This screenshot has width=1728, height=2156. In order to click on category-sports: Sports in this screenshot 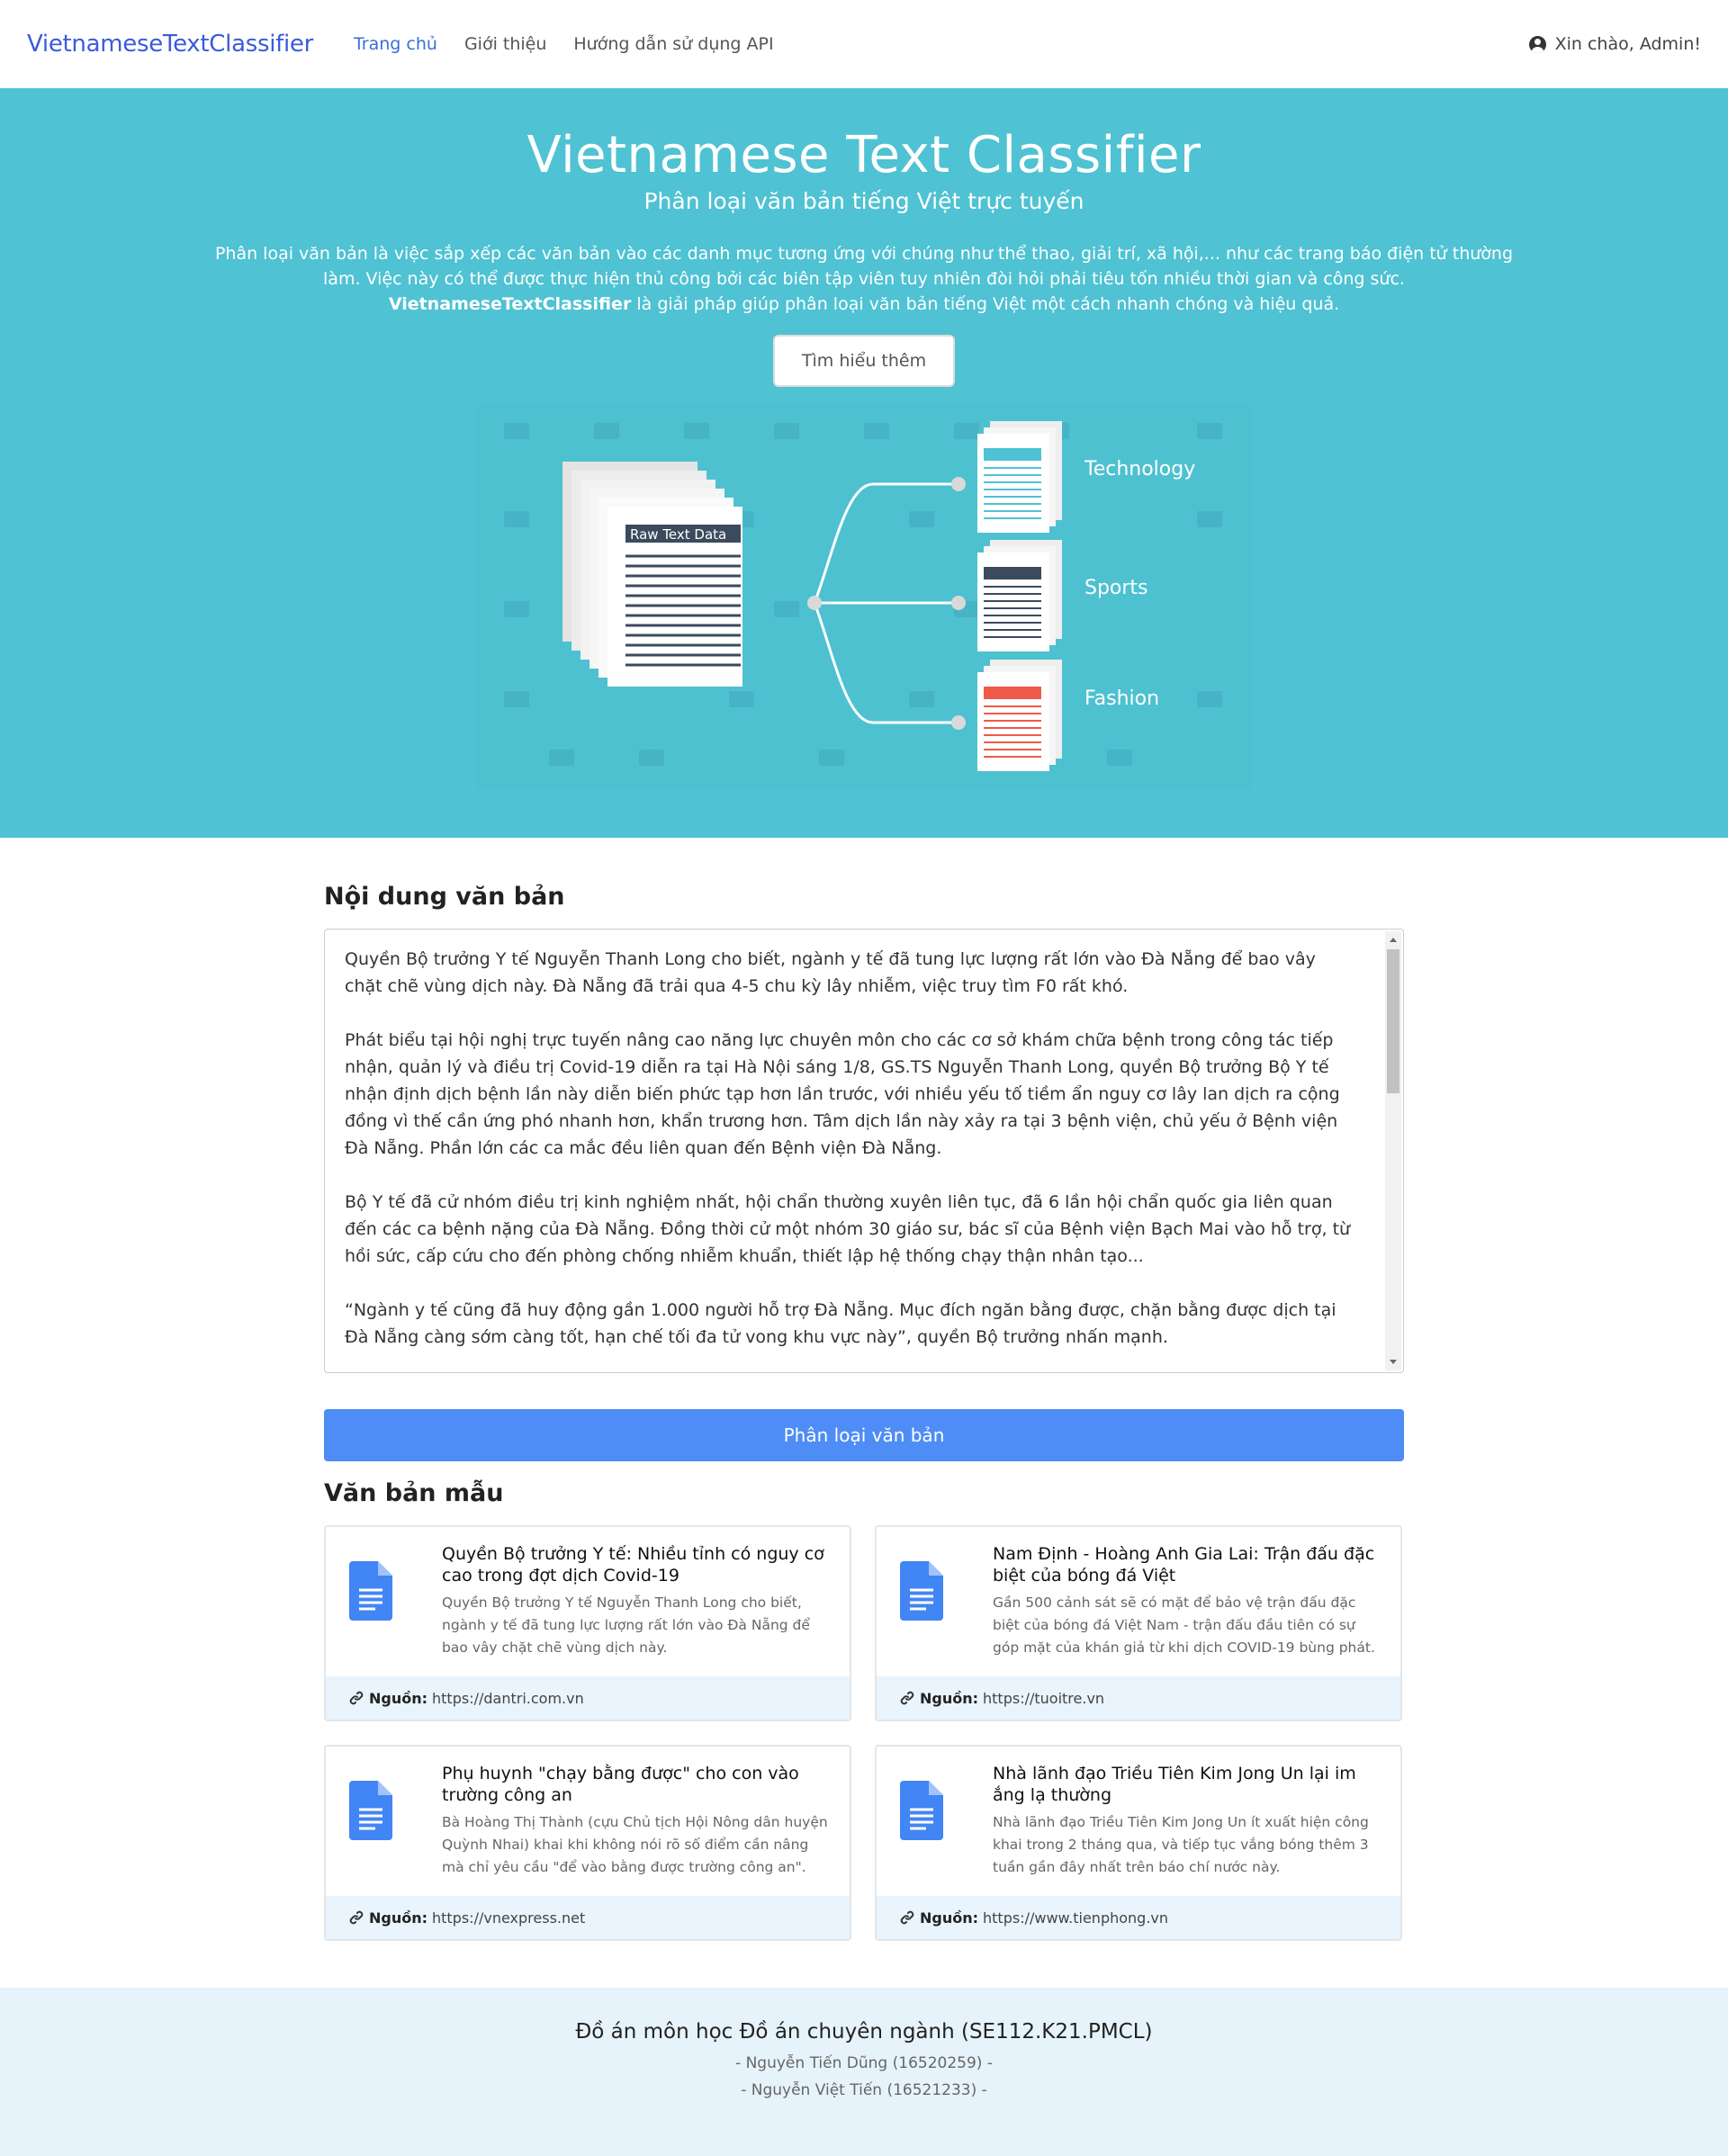, I will do `click(1116, 588)`.